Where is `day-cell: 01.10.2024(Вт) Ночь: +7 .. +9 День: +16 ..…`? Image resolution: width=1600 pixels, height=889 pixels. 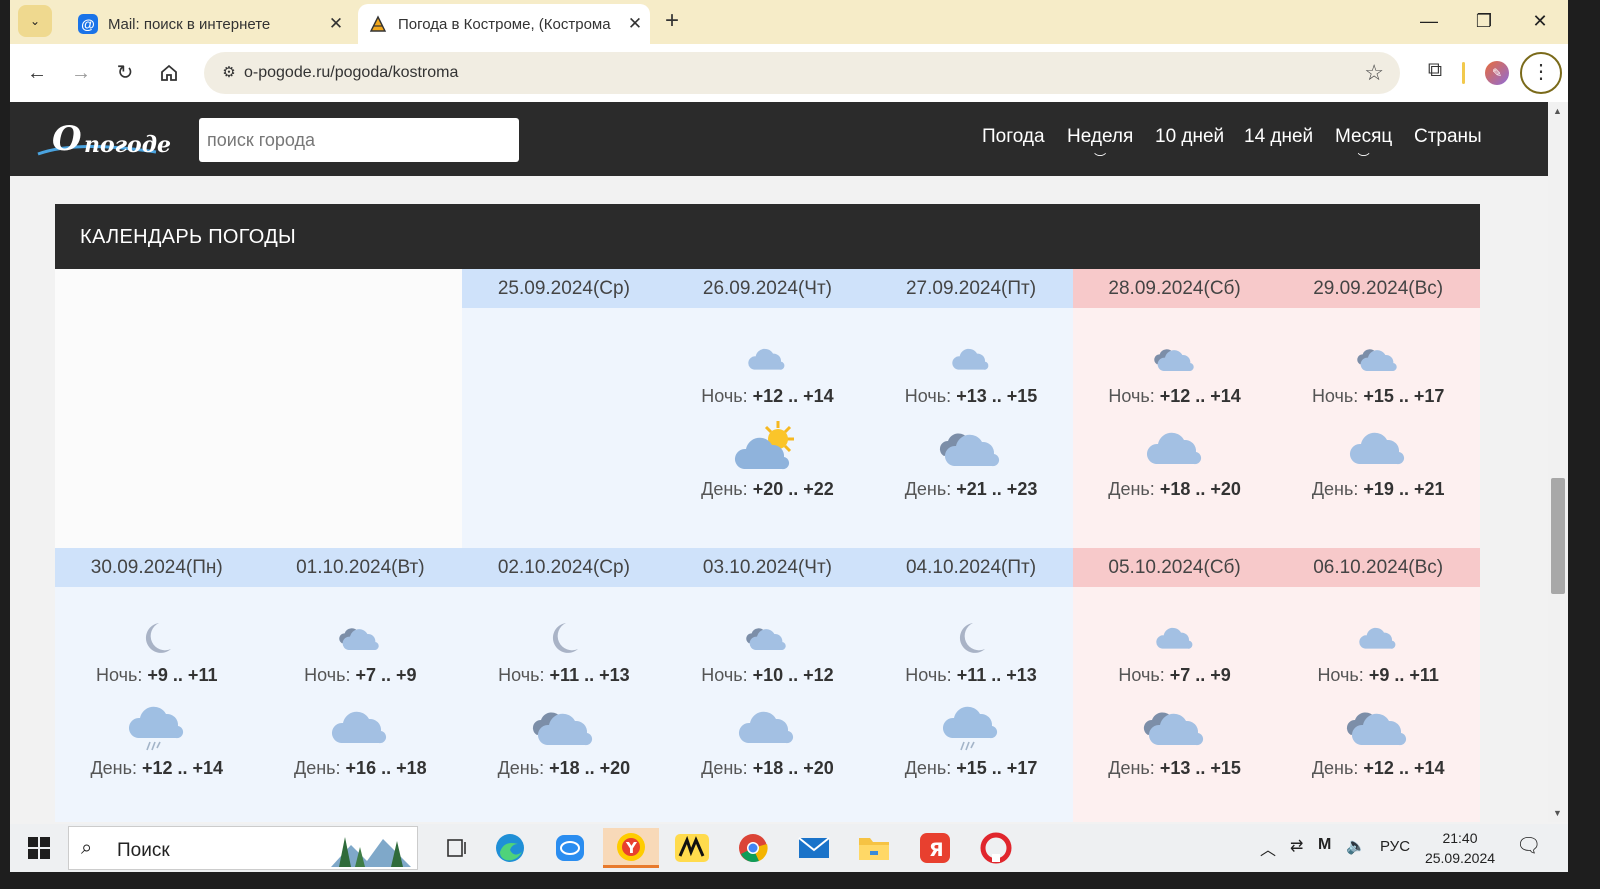
day-cell: 01.10.2024(Вт) Ночь: +7 .. +9 День: +16 ..… is located at coordinates (360, 685).